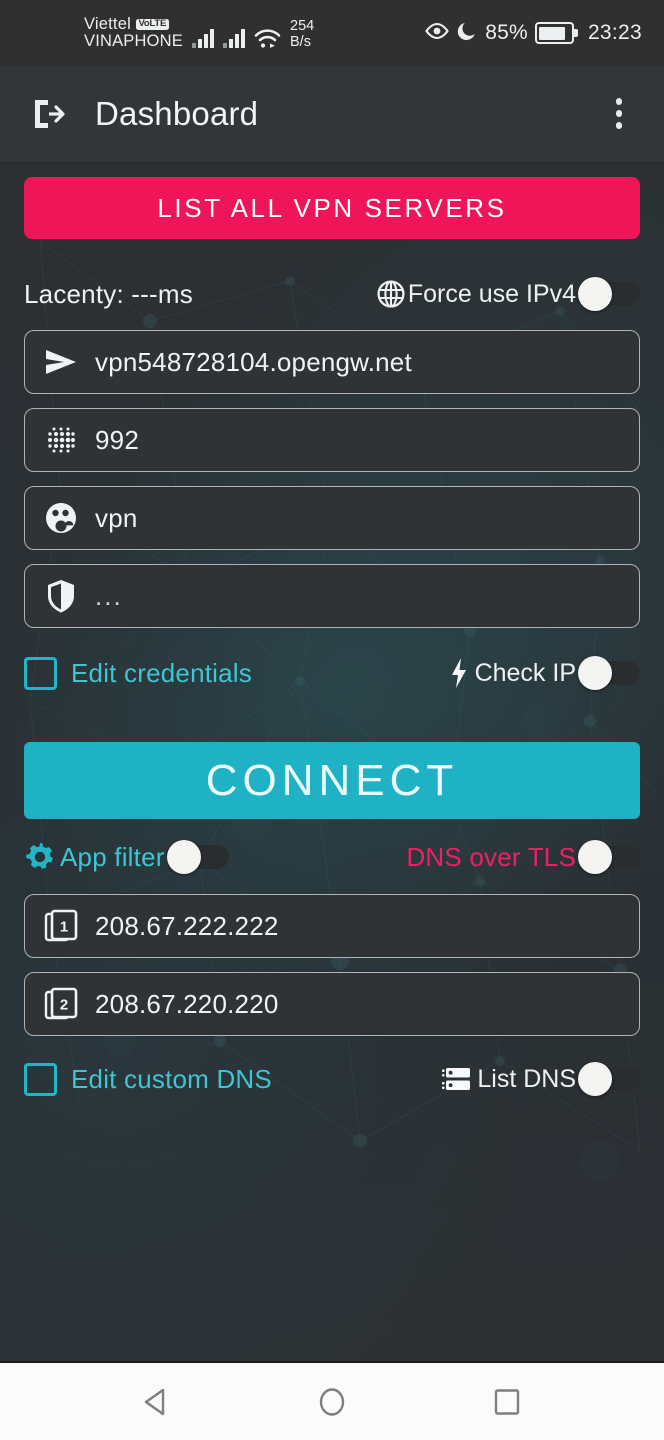 The width and height of the screenshot is (664, 1440). I want to click on custom-dns-row: Edit custom DNS List DNS, so click(332, 1079).